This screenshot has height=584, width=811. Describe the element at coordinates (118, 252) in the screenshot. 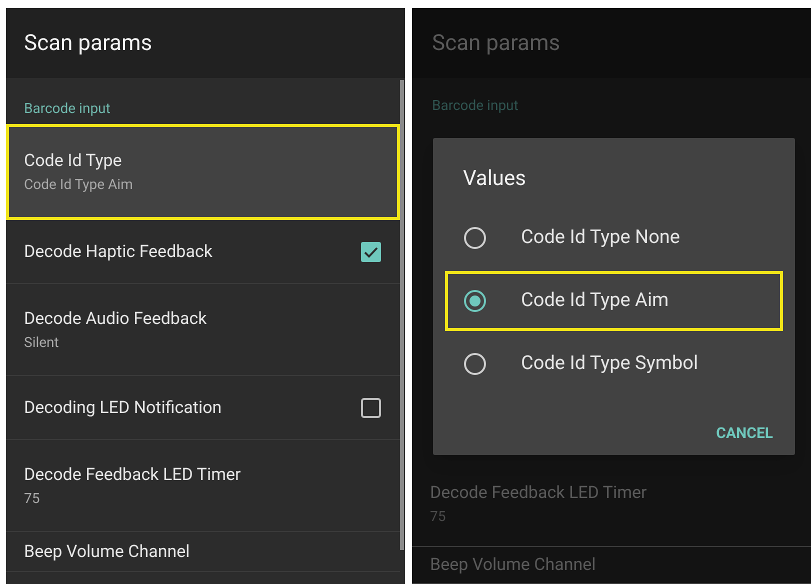

I see `row-title: Decode Haptic Feedback` at that location.